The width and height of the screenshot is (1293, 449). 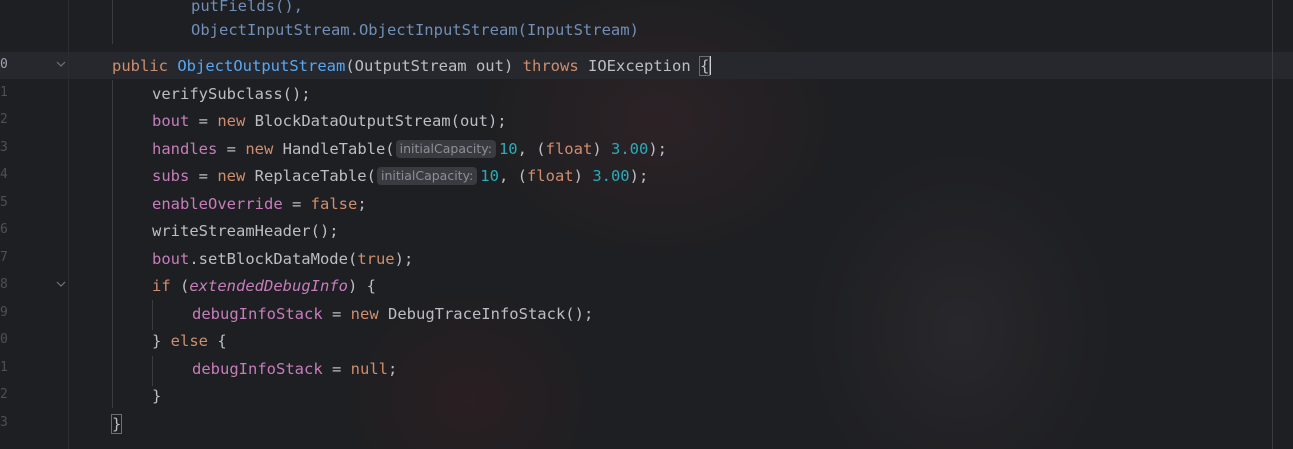 What do you see at coordinates (646, 368) in the screenshot?
I see `code-line: 1 debugInfoStack = null;` at bounding box center [646, 368].